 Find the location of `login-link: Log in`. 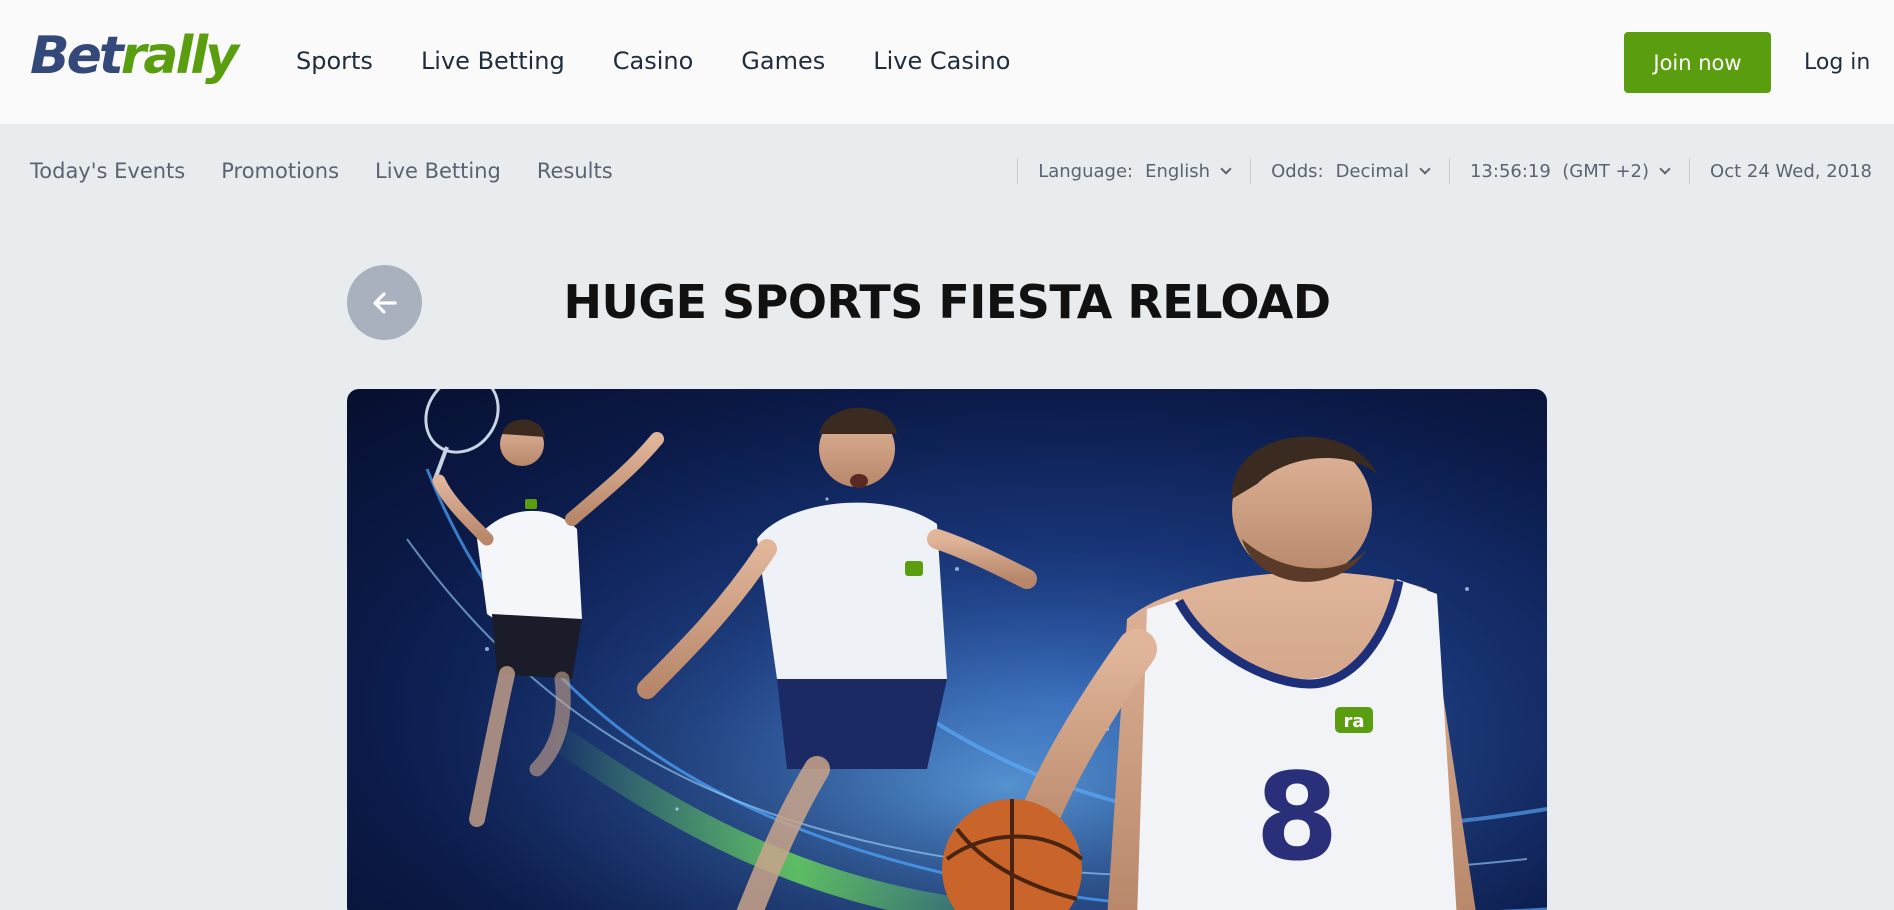

login-link: Log in is located at coordinates (1837, 63).